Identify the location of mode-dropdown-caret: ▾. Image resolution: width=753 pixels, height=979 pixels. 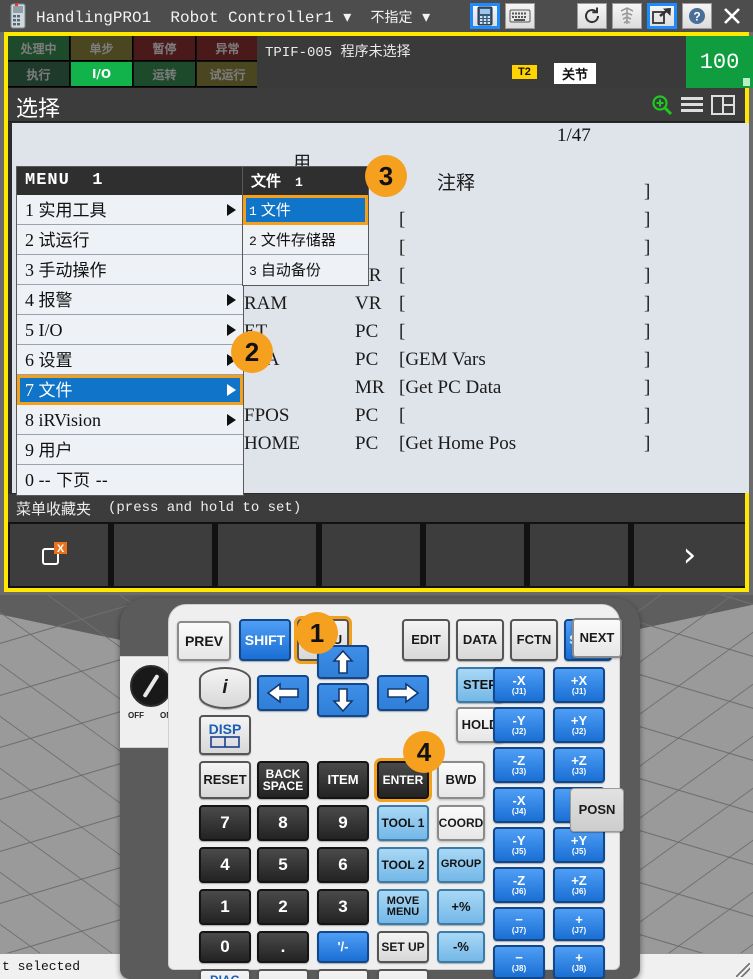
(426, 18).